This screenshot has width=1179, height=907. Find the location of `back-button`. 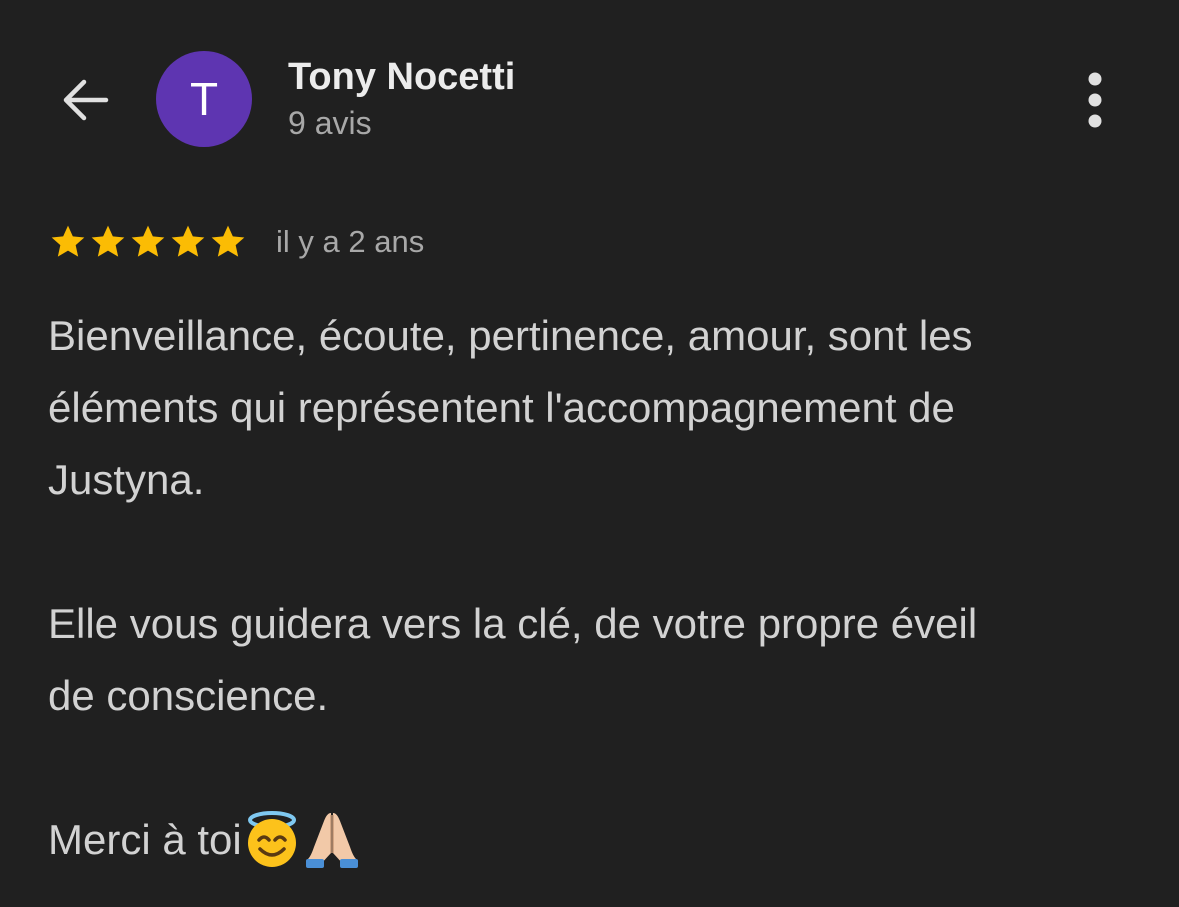

back-button is located at coordinates (84, 100).